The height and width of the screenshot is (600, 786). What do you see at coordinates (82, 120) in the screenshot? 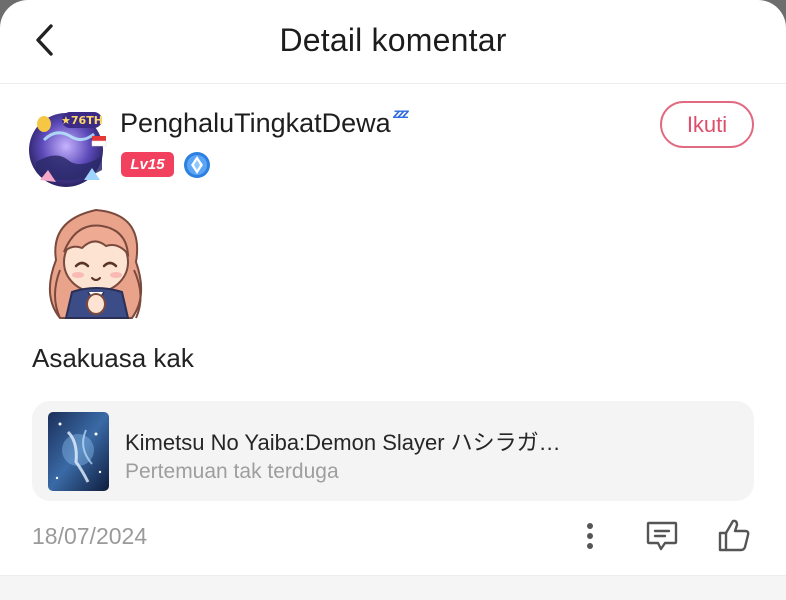
I see `svg-text: ★76TH` at bounding box center [82, 120].